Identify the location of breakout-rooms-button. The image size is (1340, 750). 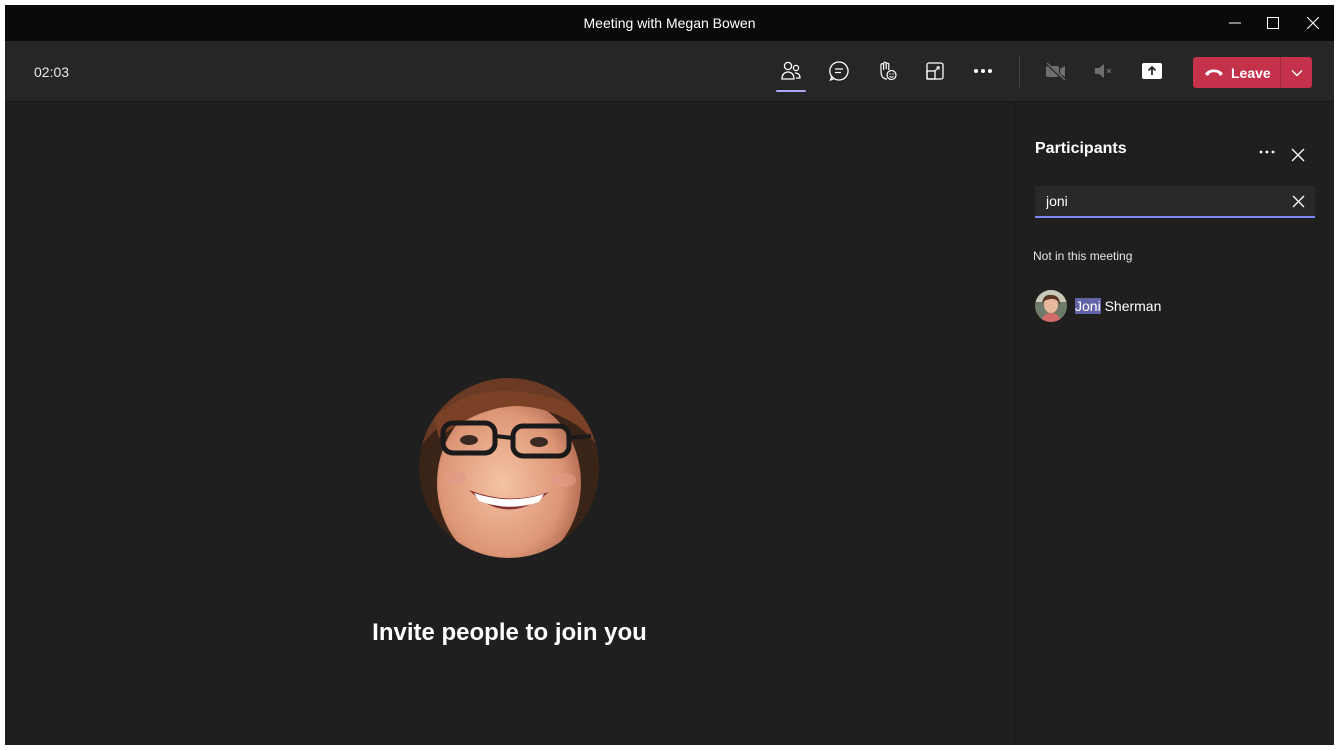
(935, 71).